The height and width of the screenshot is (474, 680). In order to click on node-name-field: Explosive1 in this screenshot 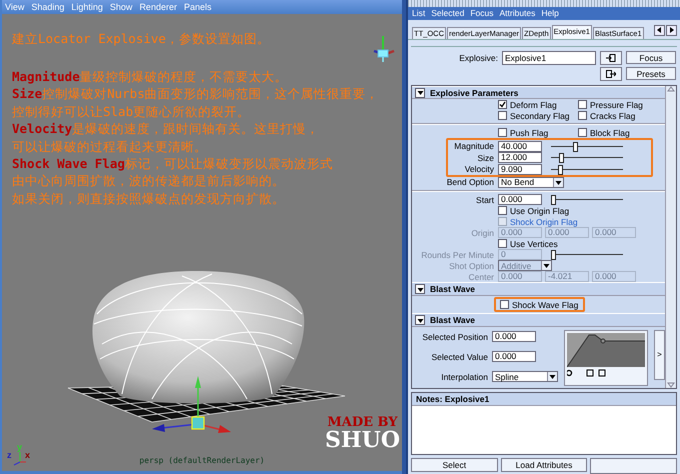, I will do `click(549, 57)`.